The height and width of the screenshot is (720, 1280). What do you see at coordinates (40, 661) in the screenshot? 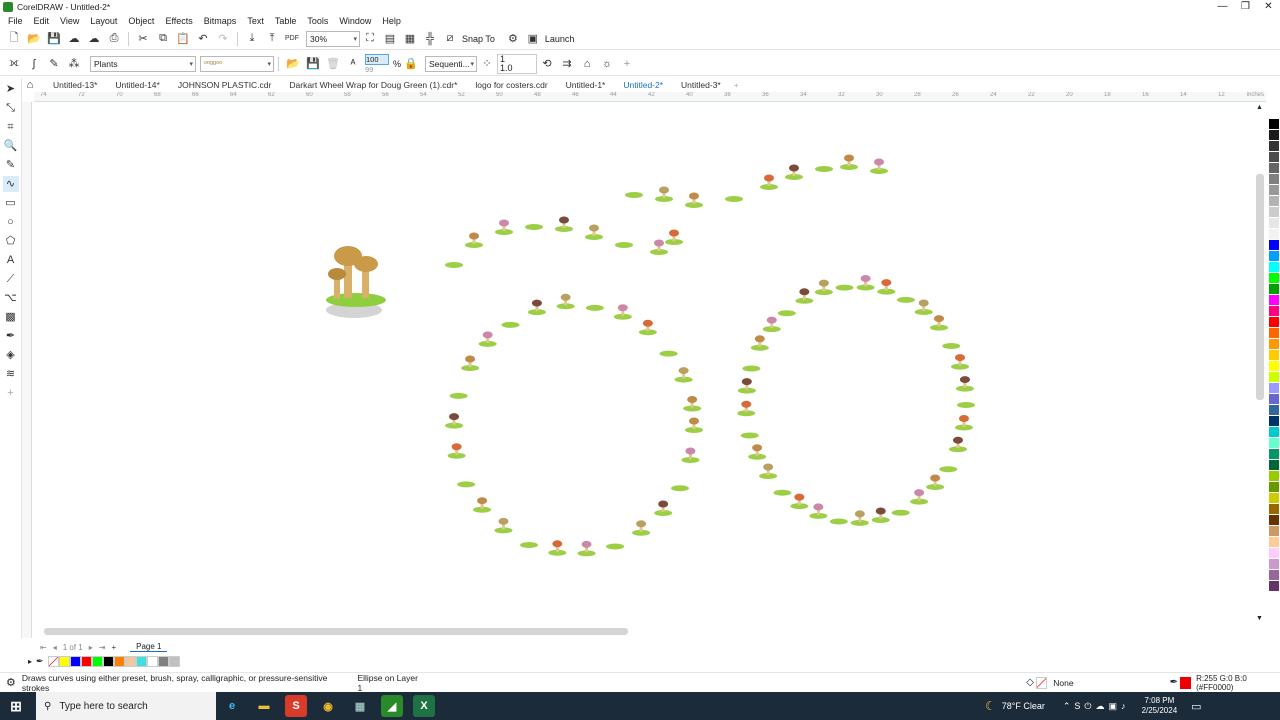
I see `eyedropper-icon: ✒` at bounding box center [40, 661].